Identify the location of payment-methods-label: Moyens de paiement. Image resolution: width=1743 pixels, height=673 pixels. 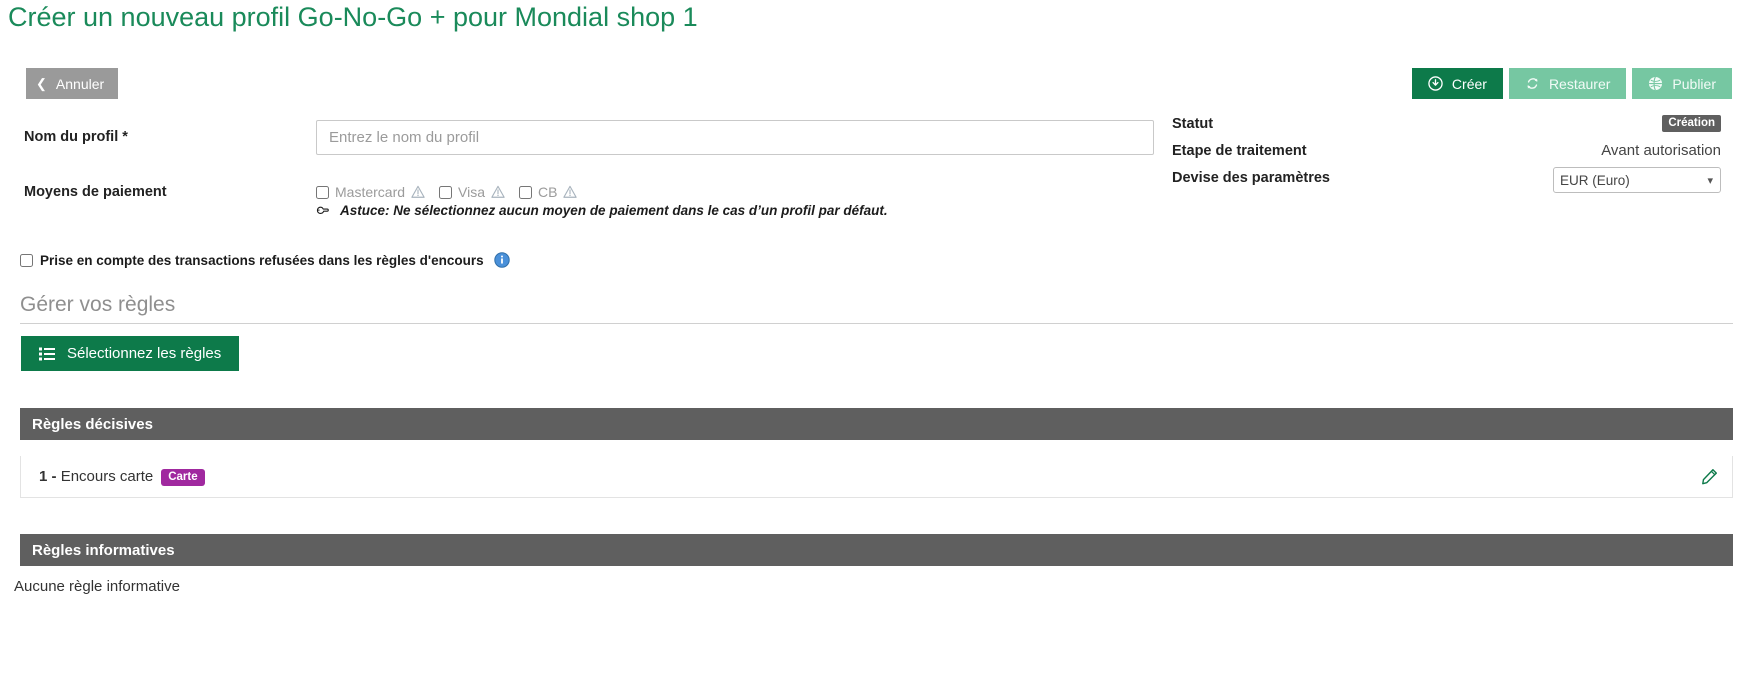
(95, 192).